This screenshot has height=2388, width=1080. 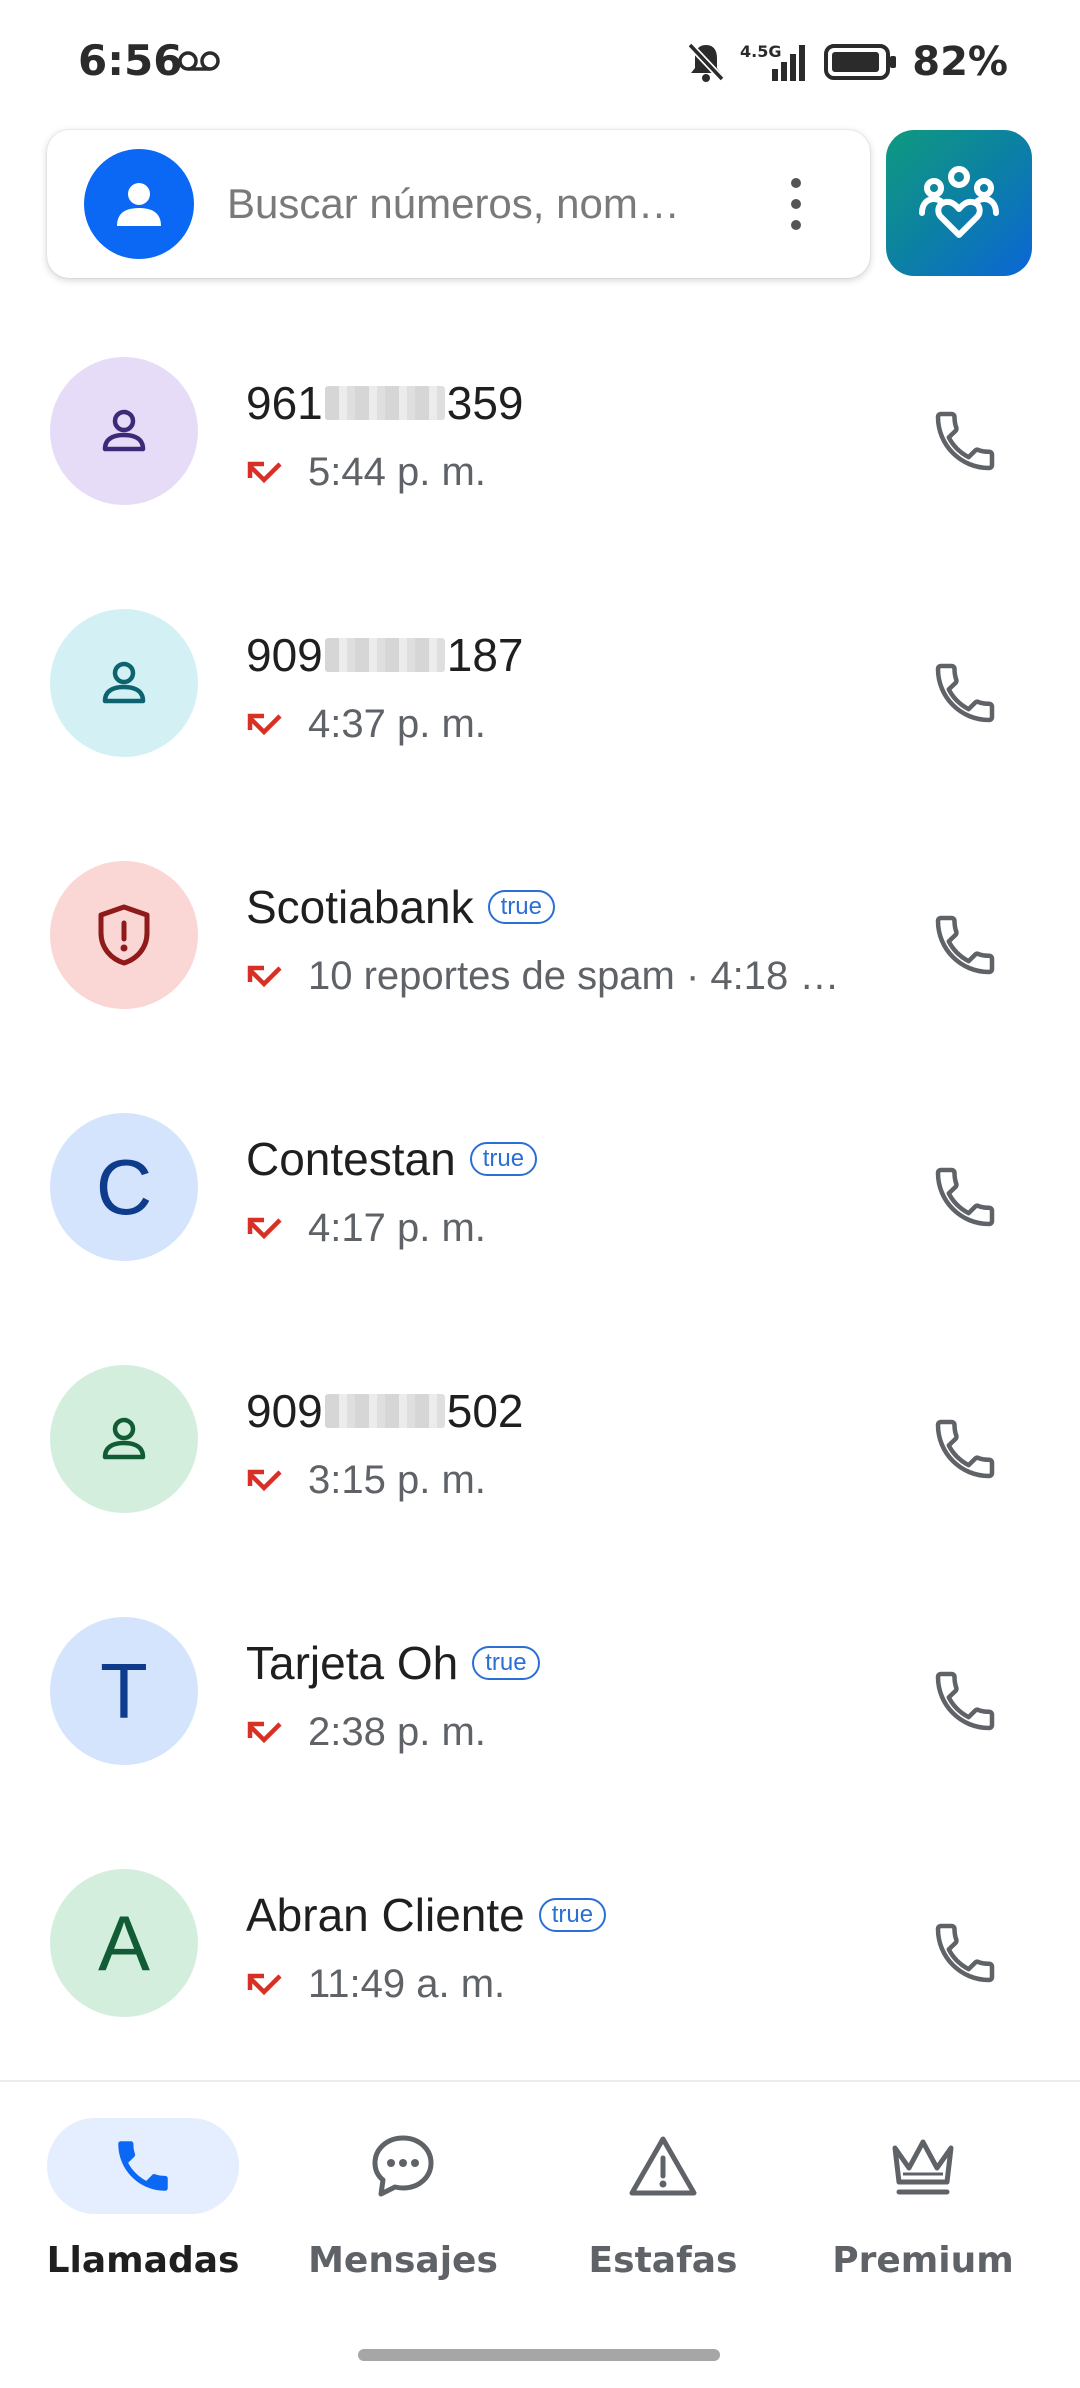 I want to click on nav-item-mensajes: Mensajes, so click(x=403, y=2208).